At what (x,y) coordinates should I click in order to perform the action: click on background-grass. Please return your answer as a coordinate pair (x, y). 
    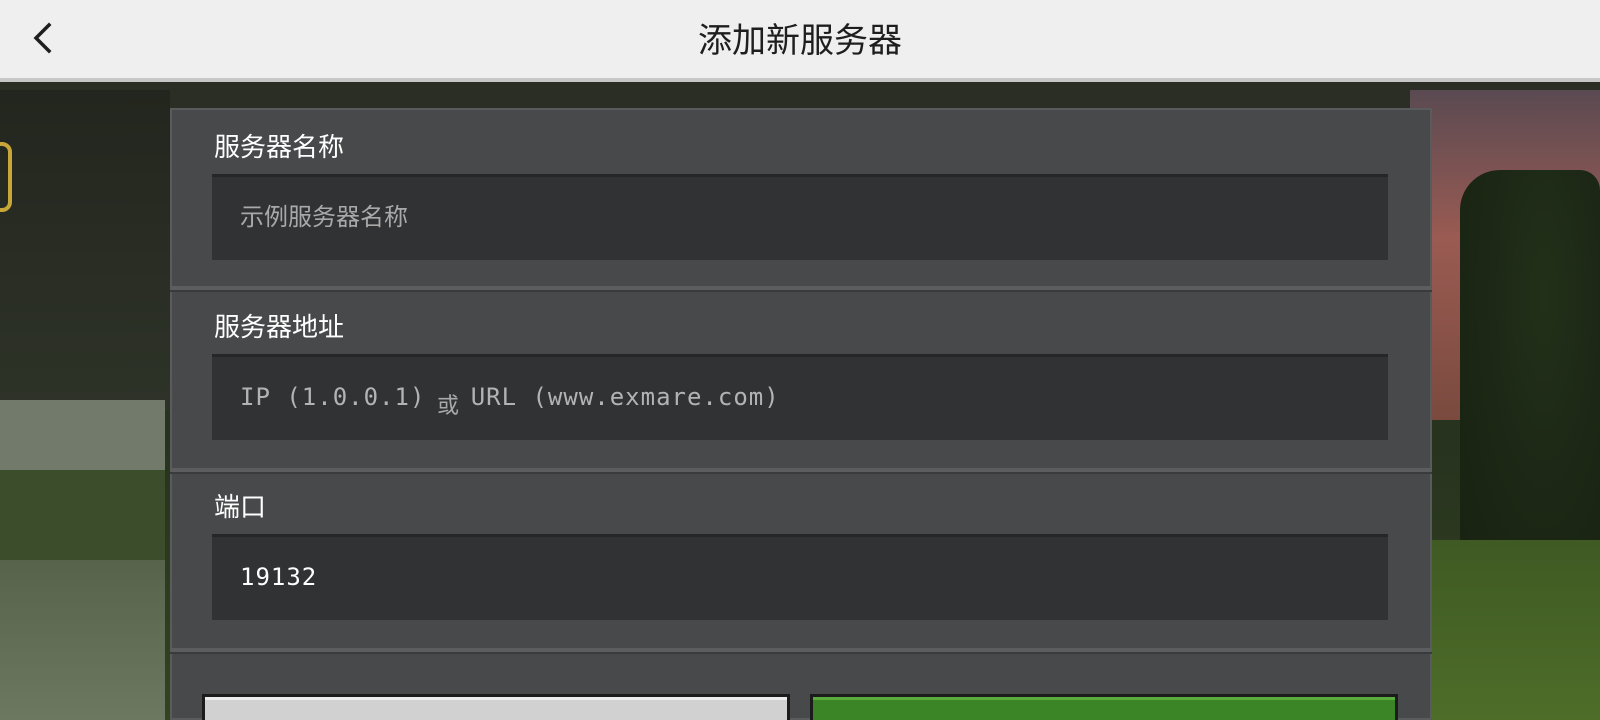
    Looking at the image, I should click on (1505, 630).